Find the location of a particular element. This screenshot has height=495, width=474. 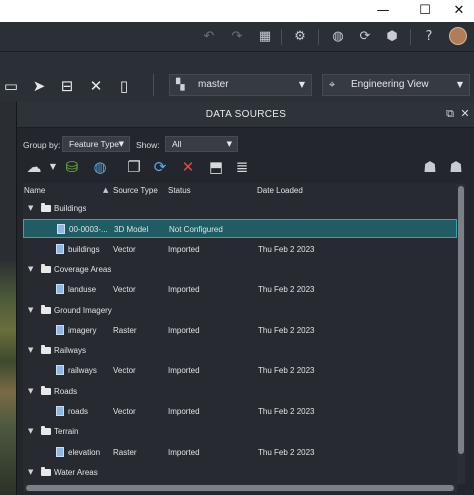

pointer-icon: ➤ is located at coordinates (39, 86).